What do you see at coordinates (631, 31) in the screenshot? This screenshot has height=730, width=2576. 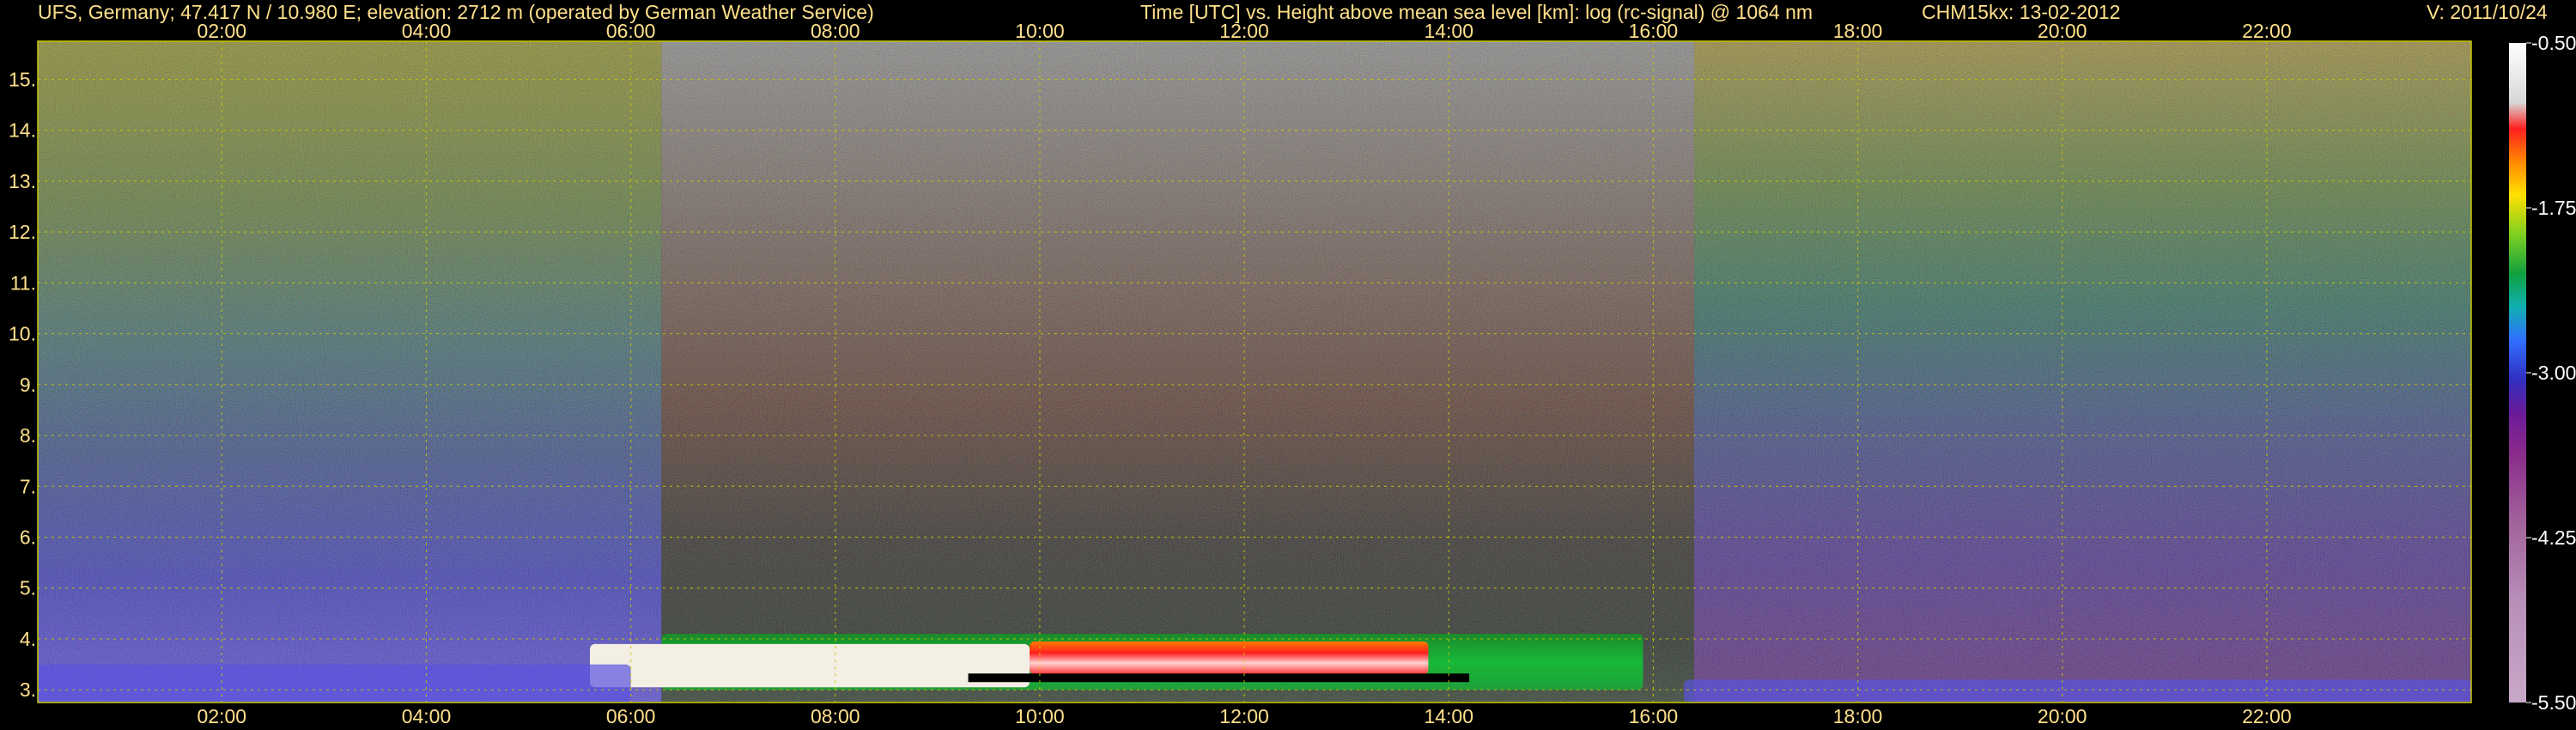 I see `x-tick-label-top: 06:00` at bounding box center [631, 31].